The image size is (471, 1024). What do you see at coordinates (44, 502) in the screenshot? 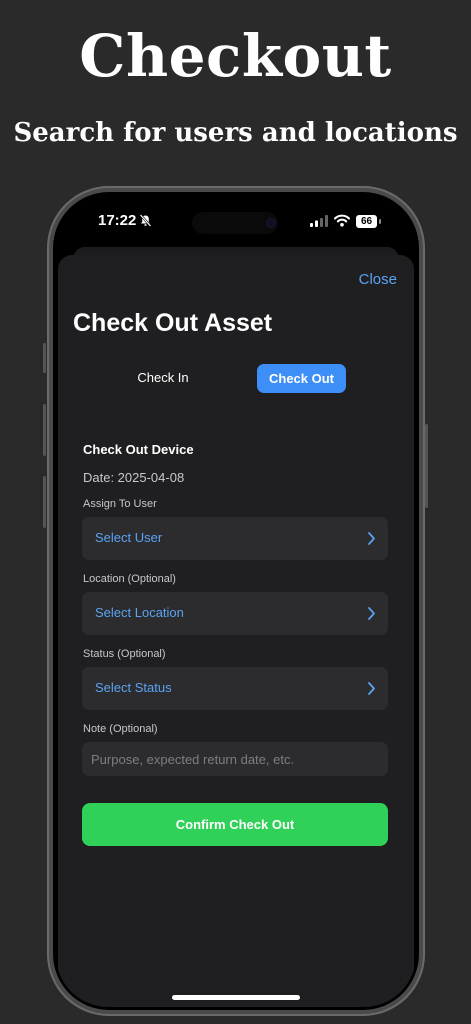
I see `volume-down-button` at bounding box center [44, 502].